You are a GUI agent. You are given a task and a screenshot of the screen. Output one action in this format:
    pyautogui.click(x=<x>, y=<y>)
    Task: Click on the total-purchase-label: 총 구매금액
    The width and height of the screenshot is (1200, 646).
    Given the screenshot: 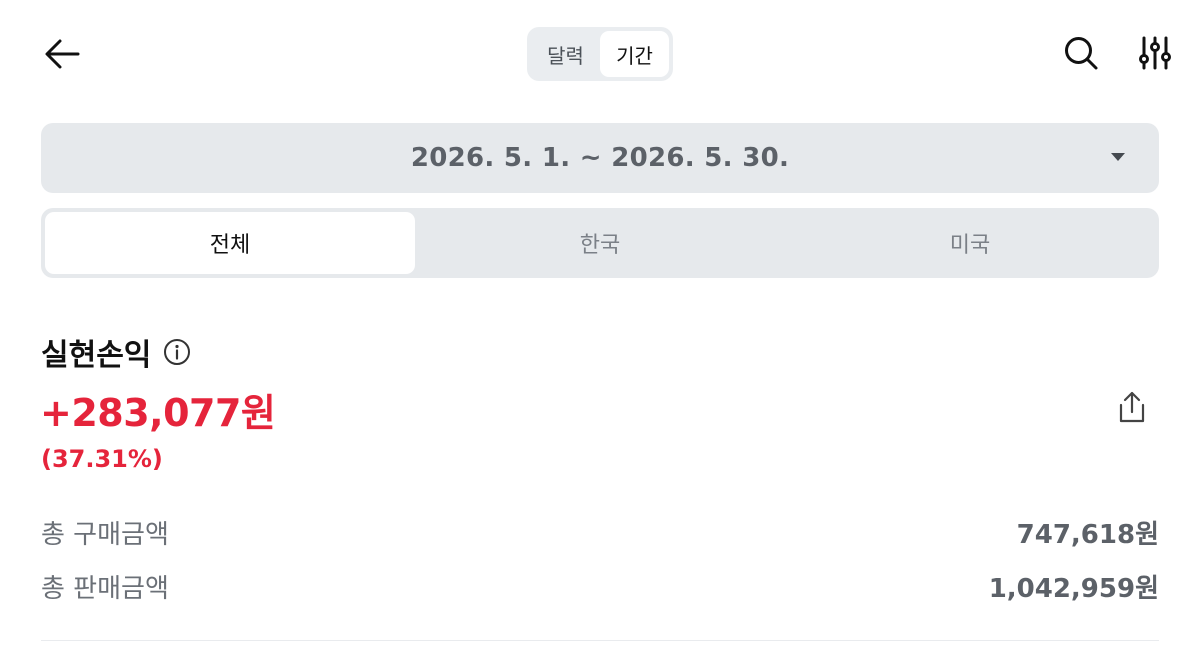 What is the action you would take?
    pyautogui.click(x=105, y=534)
    